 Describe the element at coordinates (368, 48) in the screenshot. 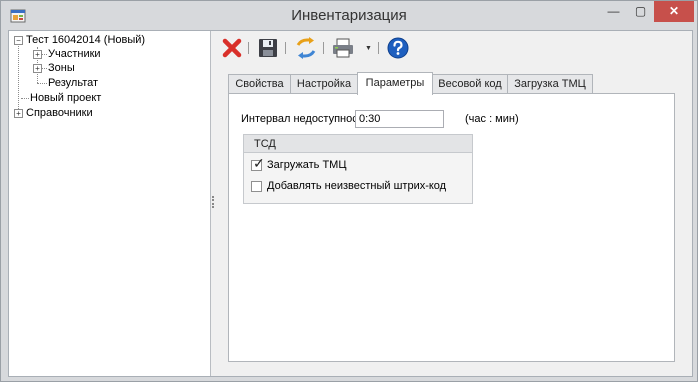

I see `print-dropdown-icon: ▼` at that location.